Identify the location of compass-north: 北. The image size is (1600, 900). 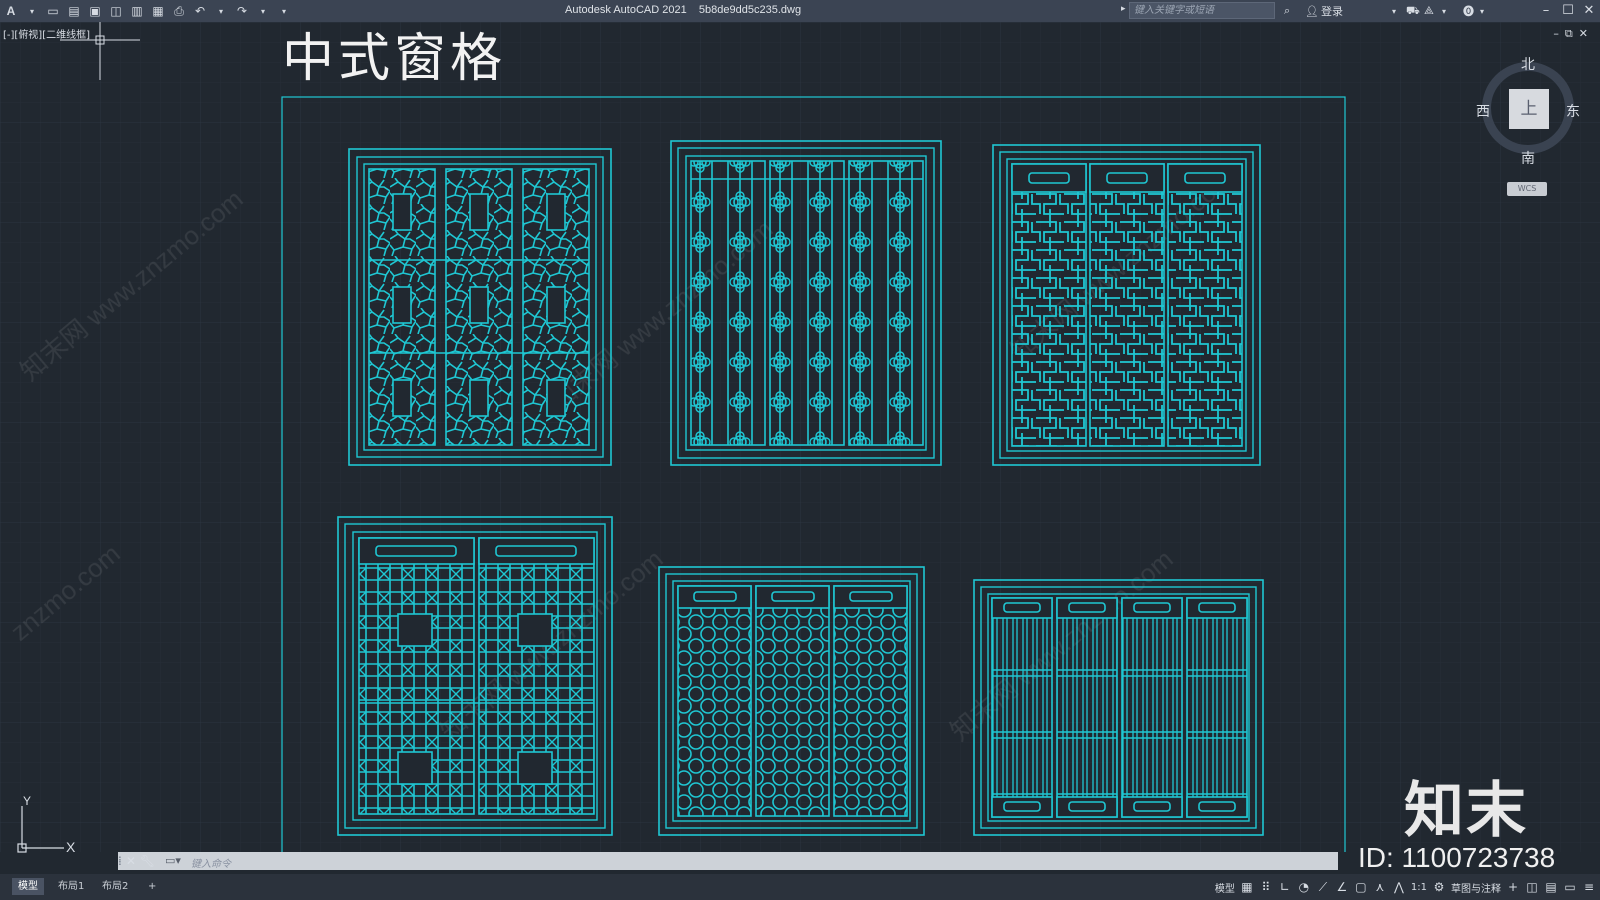
(1528, 64).